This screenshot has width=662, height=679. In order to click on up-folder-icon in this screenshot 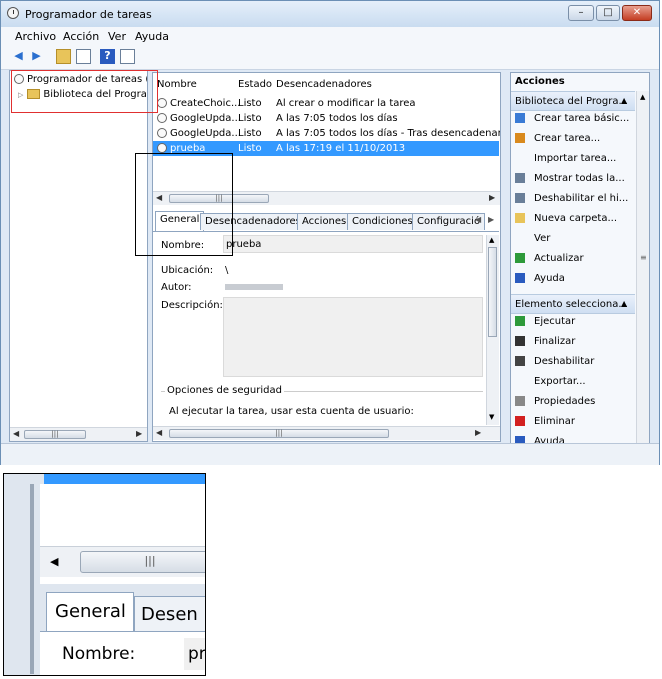, I will do `click(63, 56)`.